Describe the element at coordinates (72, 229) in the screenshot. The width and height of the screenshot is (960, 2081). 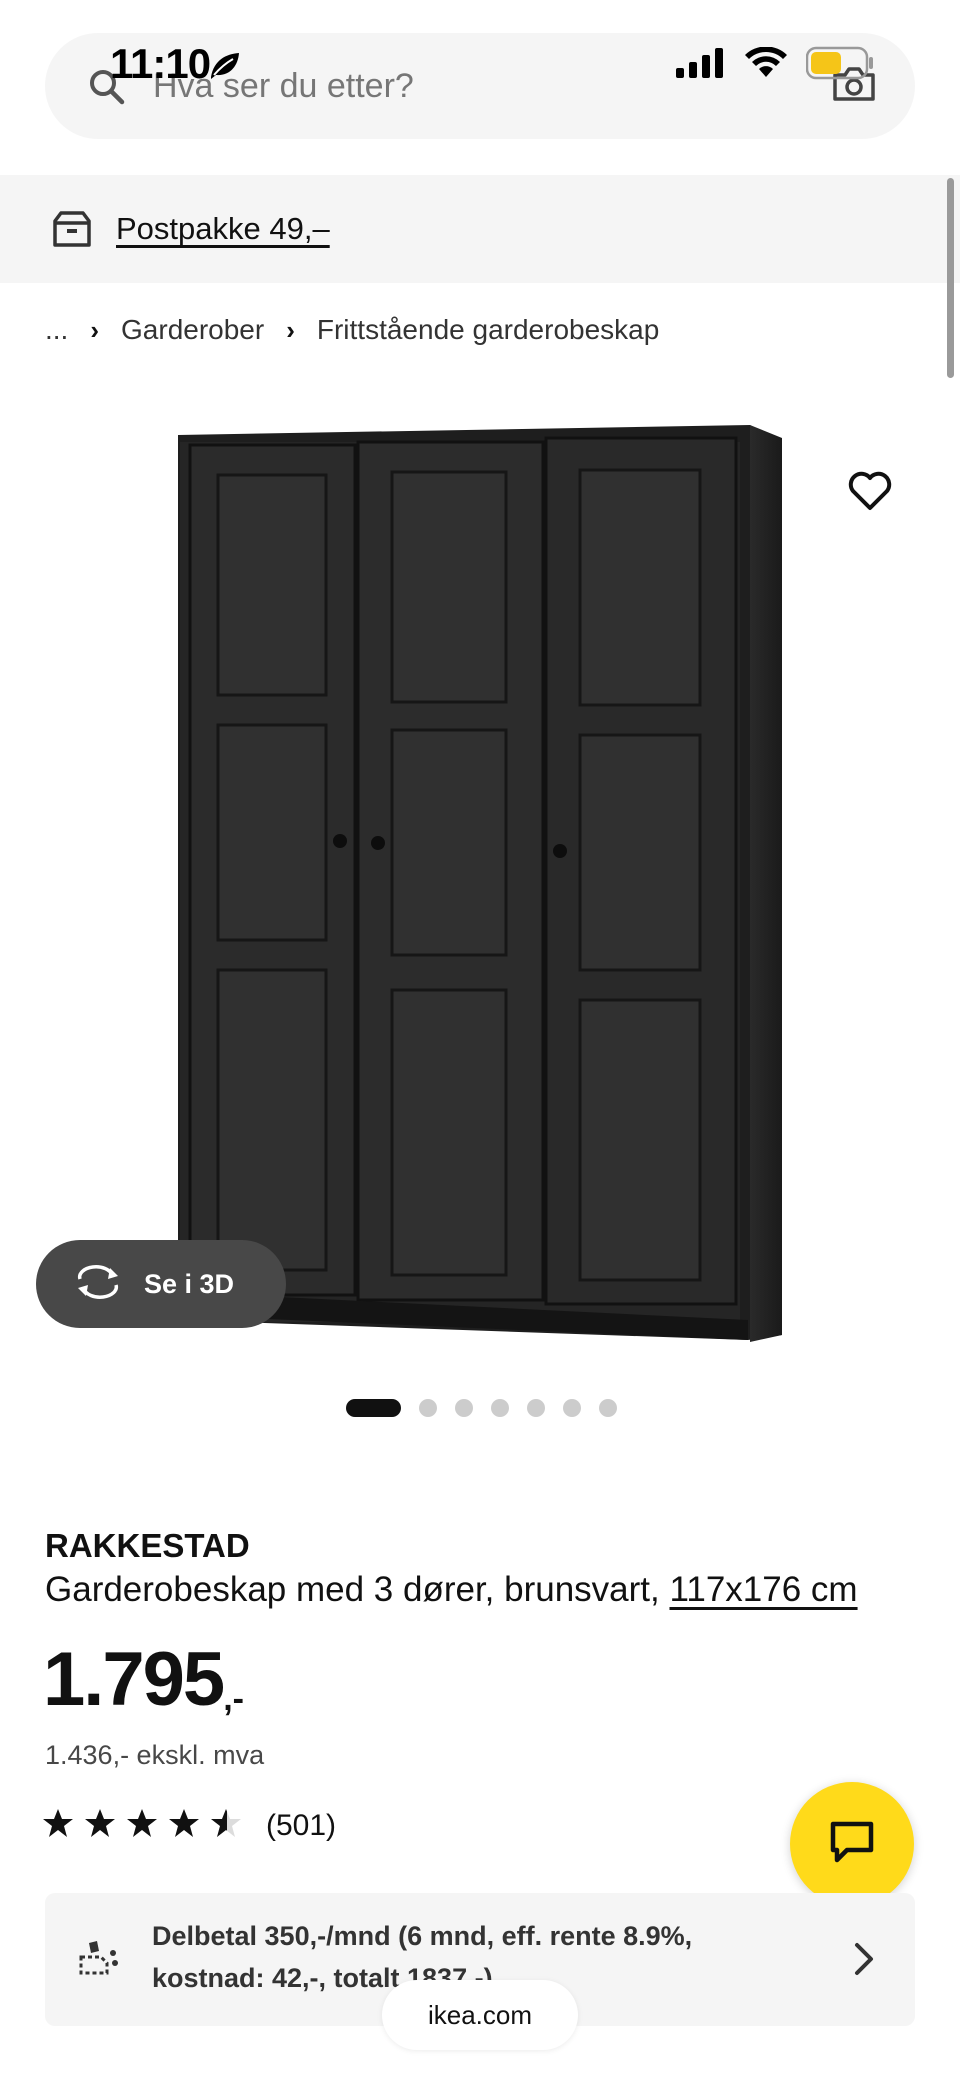
I see `box-icon` at that location.